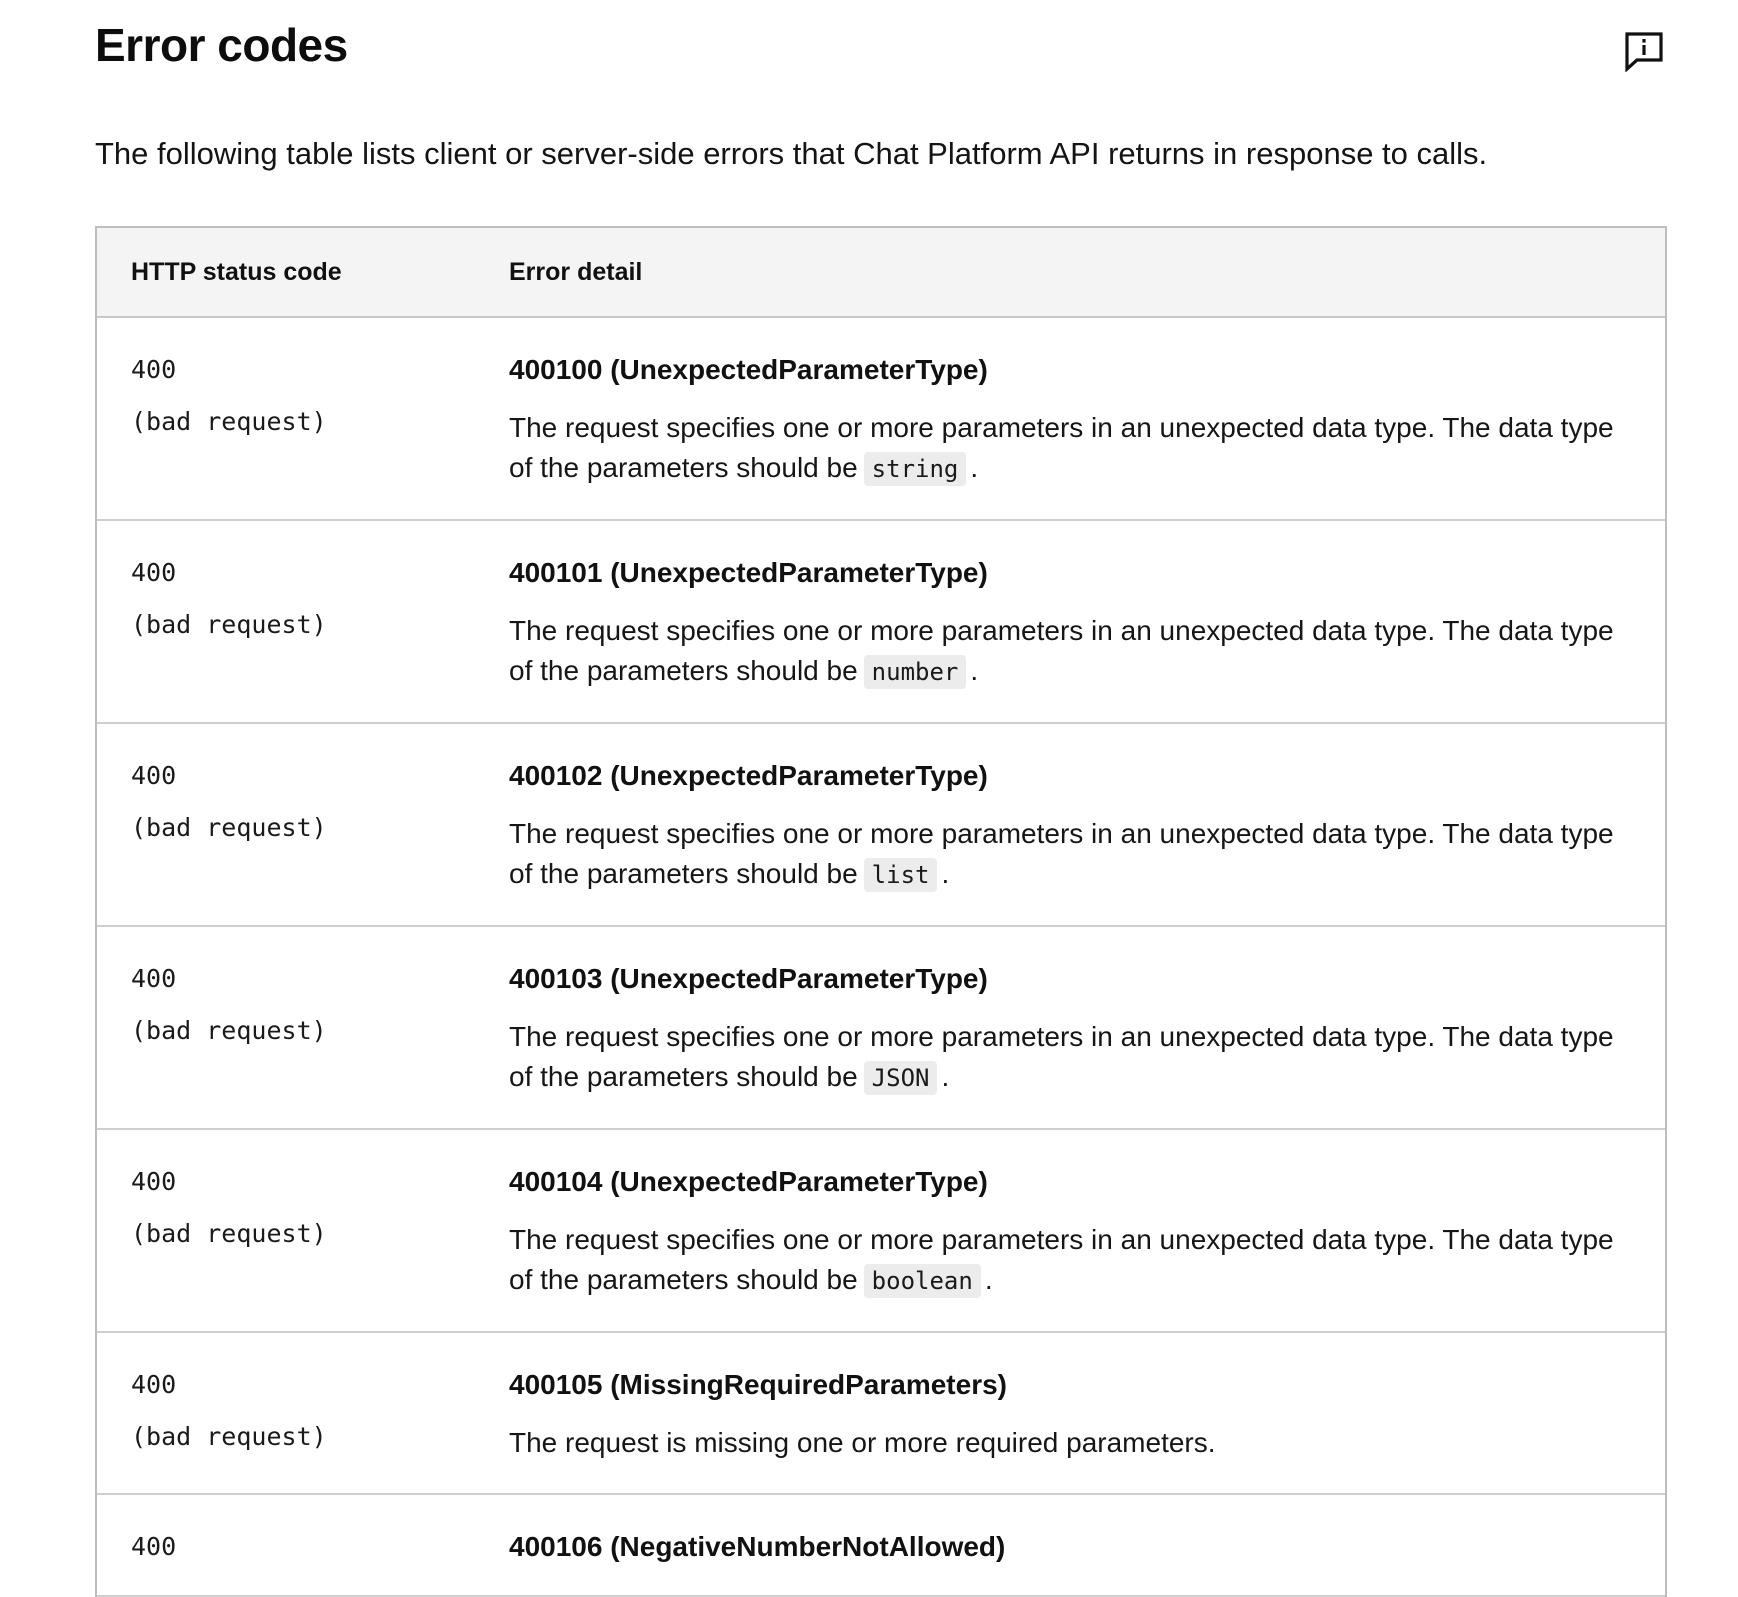 This screenshot has width=1738, height=1597. I want to click on table-row: 400 400106 (NegativeNumberNotAllowed), so click(881, 1545).